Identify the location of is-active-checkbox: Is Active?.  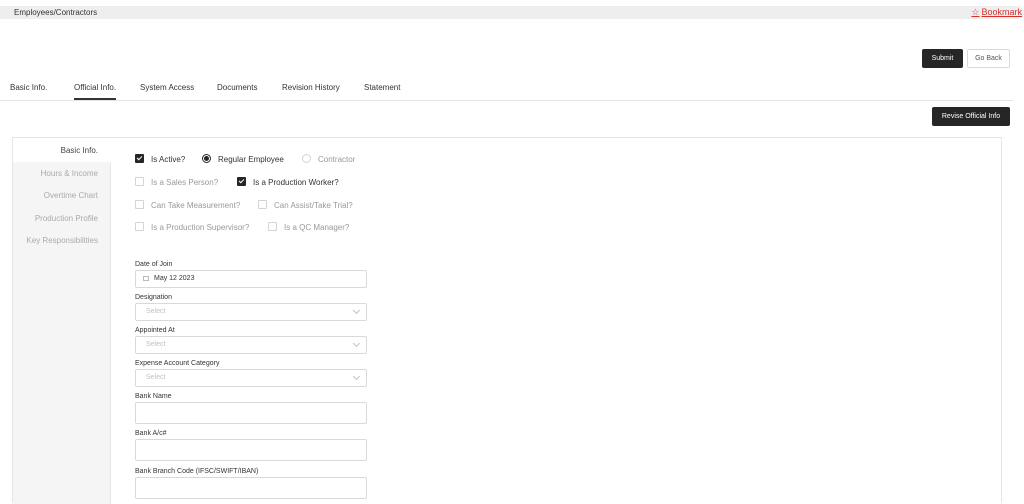
(160, 159).